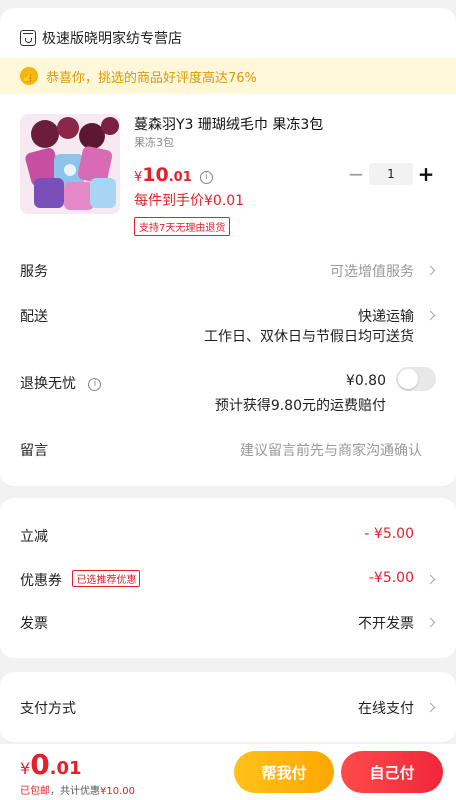  What do you see at coordinates (389, 534) in the screenshot?
I see `discount-value: - ¥5.00` at bounding box center [389, 534].